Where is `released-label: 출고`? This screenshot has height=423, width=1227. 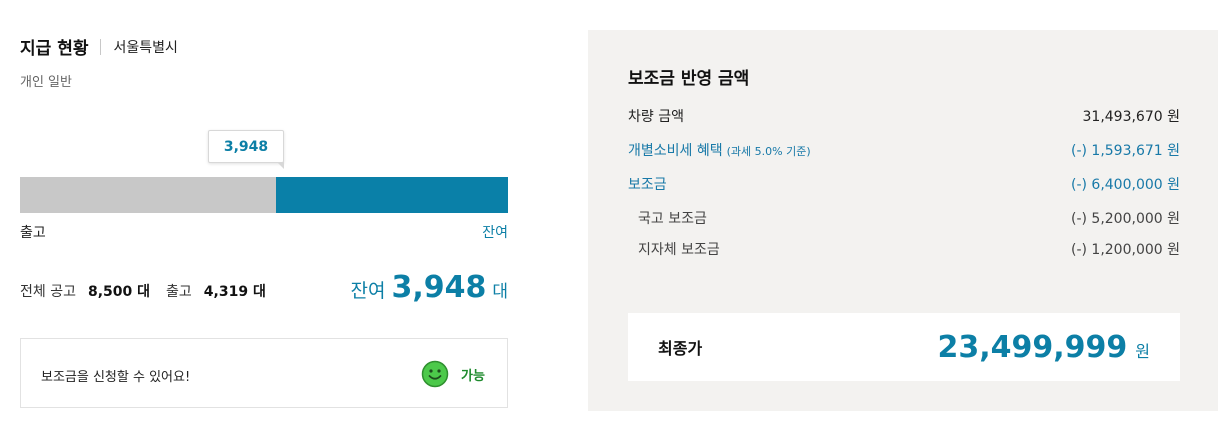 released-label: 출고 is located at coordinates (179, 292).